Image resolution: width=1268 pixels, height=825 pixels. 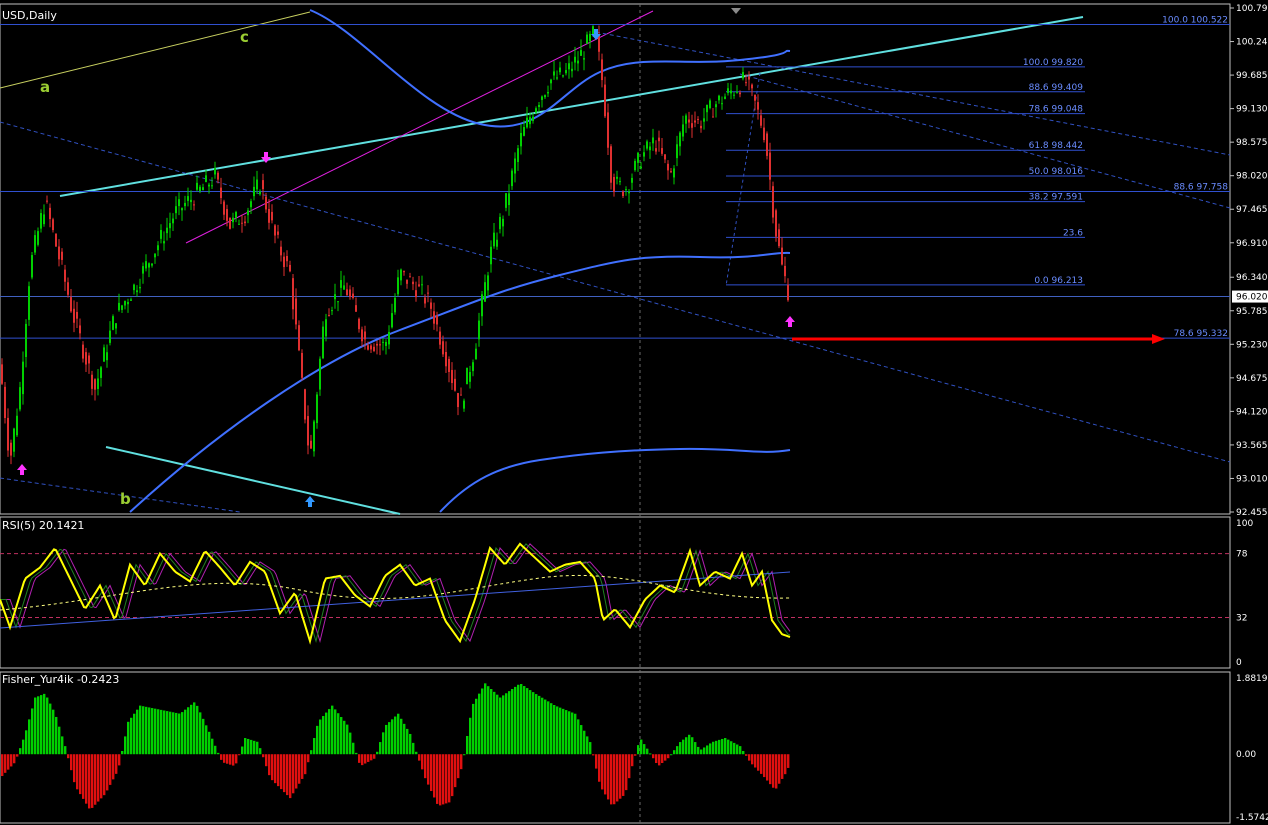 I want to click on fisher-title: Fisher_Yur4ik -0.2423, so click(x=60, y=679).